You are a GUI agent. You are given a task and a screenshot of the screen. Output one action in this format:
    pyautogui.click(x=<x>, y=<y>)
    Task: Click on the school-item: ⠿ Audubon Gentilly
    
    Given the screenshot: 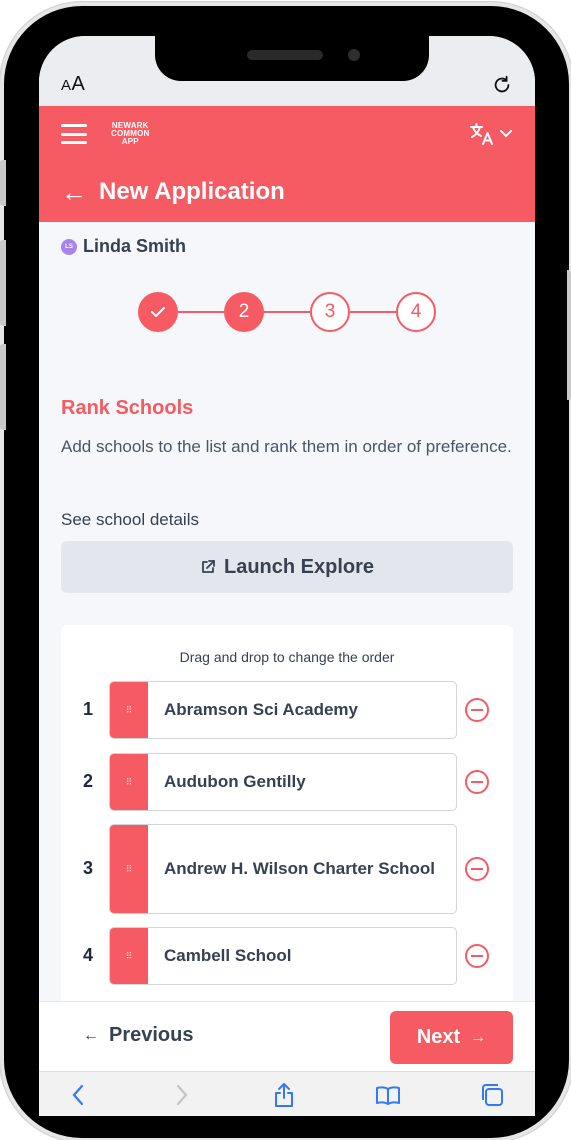 What is the action you would take?
    pyautogui.click(x=283, y=782)
    